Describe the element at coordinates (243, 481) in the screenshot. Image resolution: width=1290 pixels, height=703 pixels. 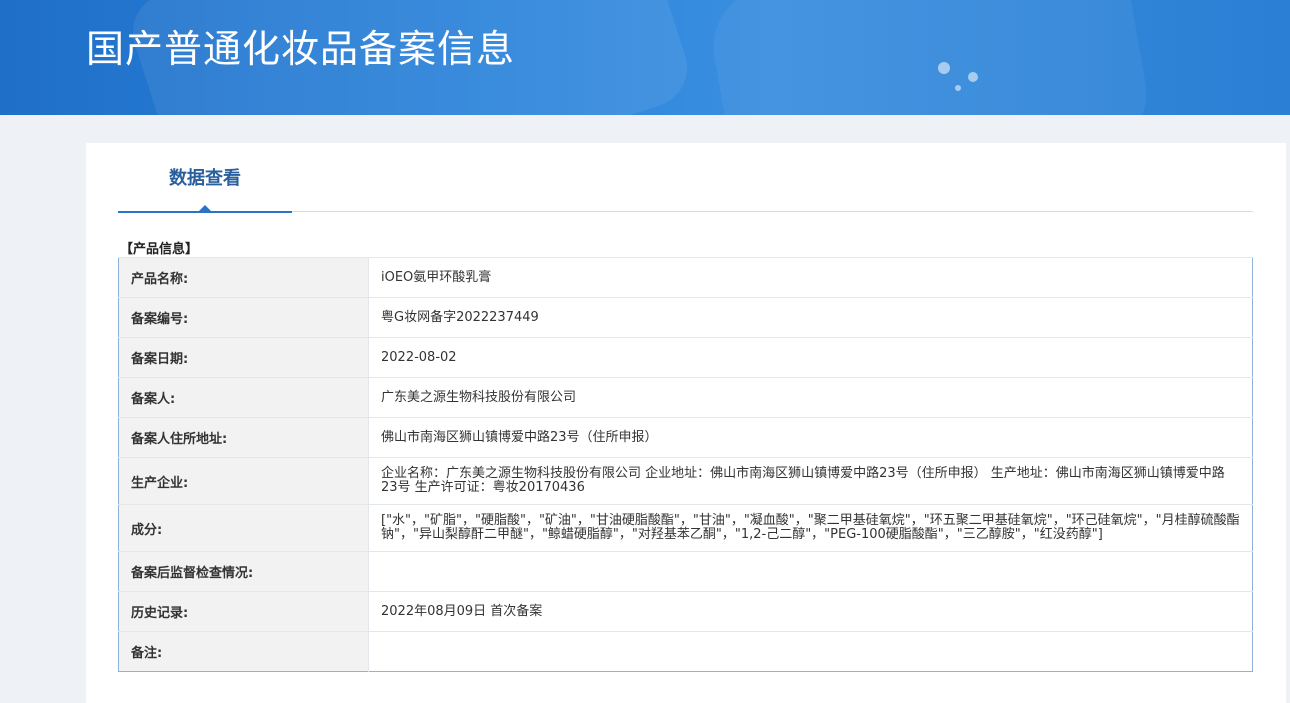
I see `row-label: 生产企业:` at that location.